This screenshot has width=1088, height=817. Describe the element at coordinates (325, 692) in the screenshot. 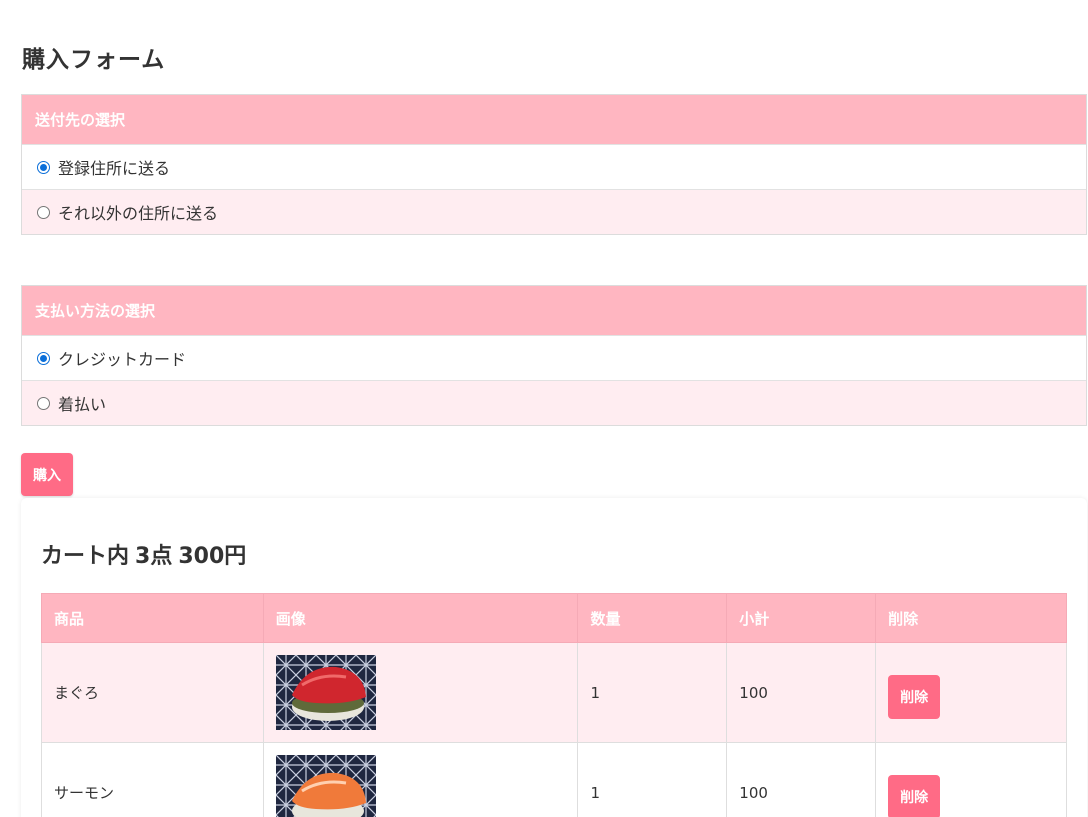

I see `maguro-sushi-image` at that location.